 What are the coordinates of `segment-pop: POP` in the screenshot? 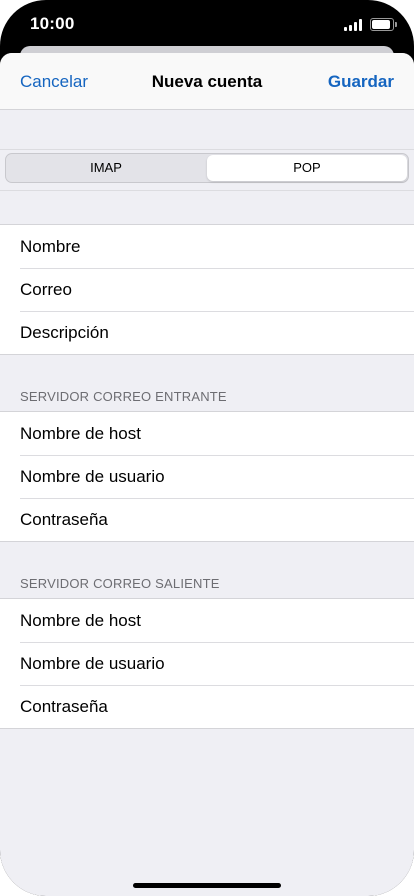 It's located at (307, 168).